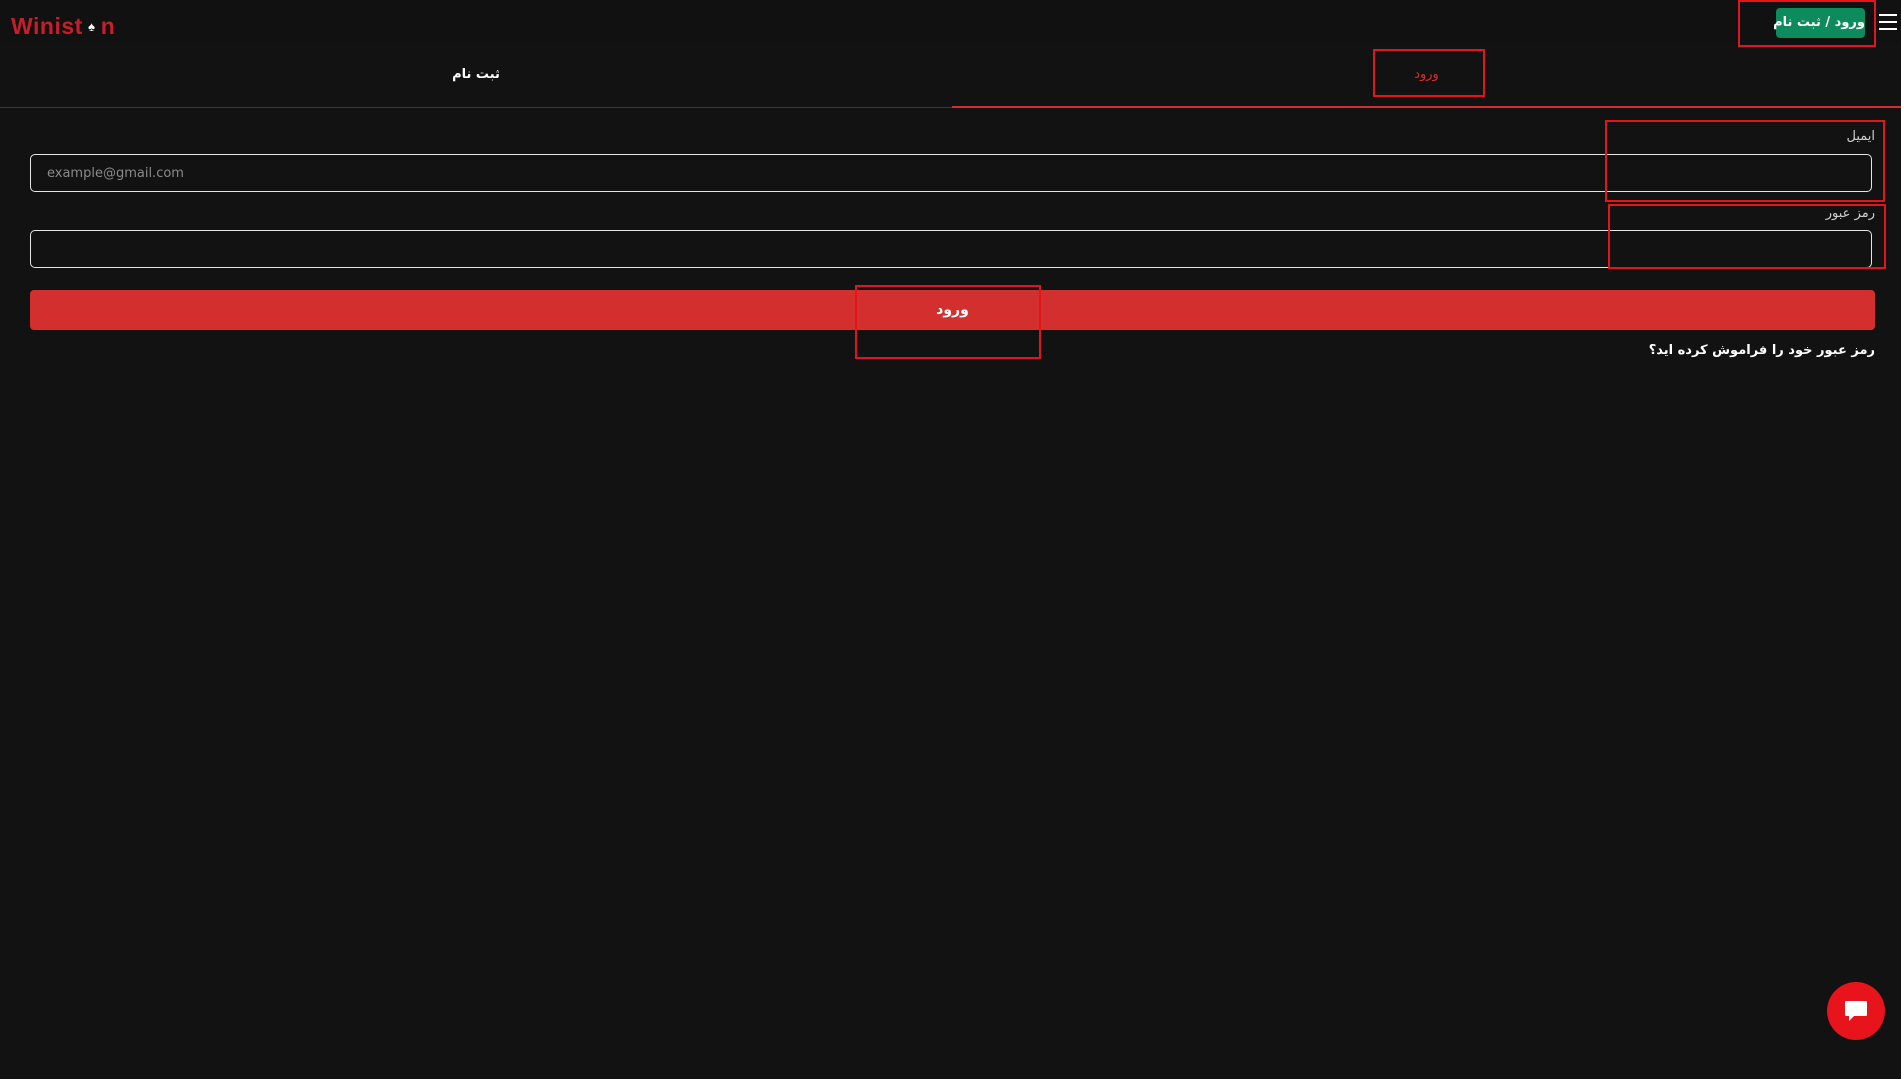 Image resolution: width=1901 pixels, height=1079 pixels. Describe the element at coordinates (951, 249) in the screenshot. I see `password-input` at that location.